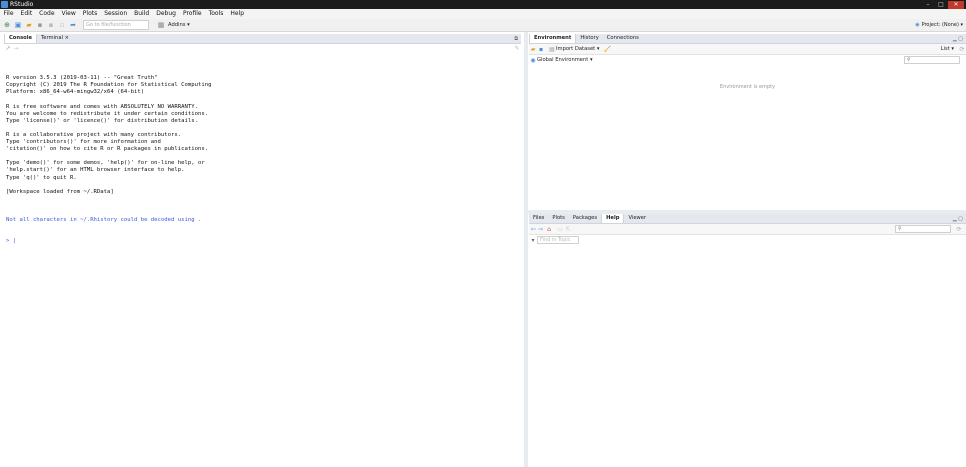  I want to click on environment-scope-bar: ◉ Global Environment ▾ ⚲, so click(747, 60).